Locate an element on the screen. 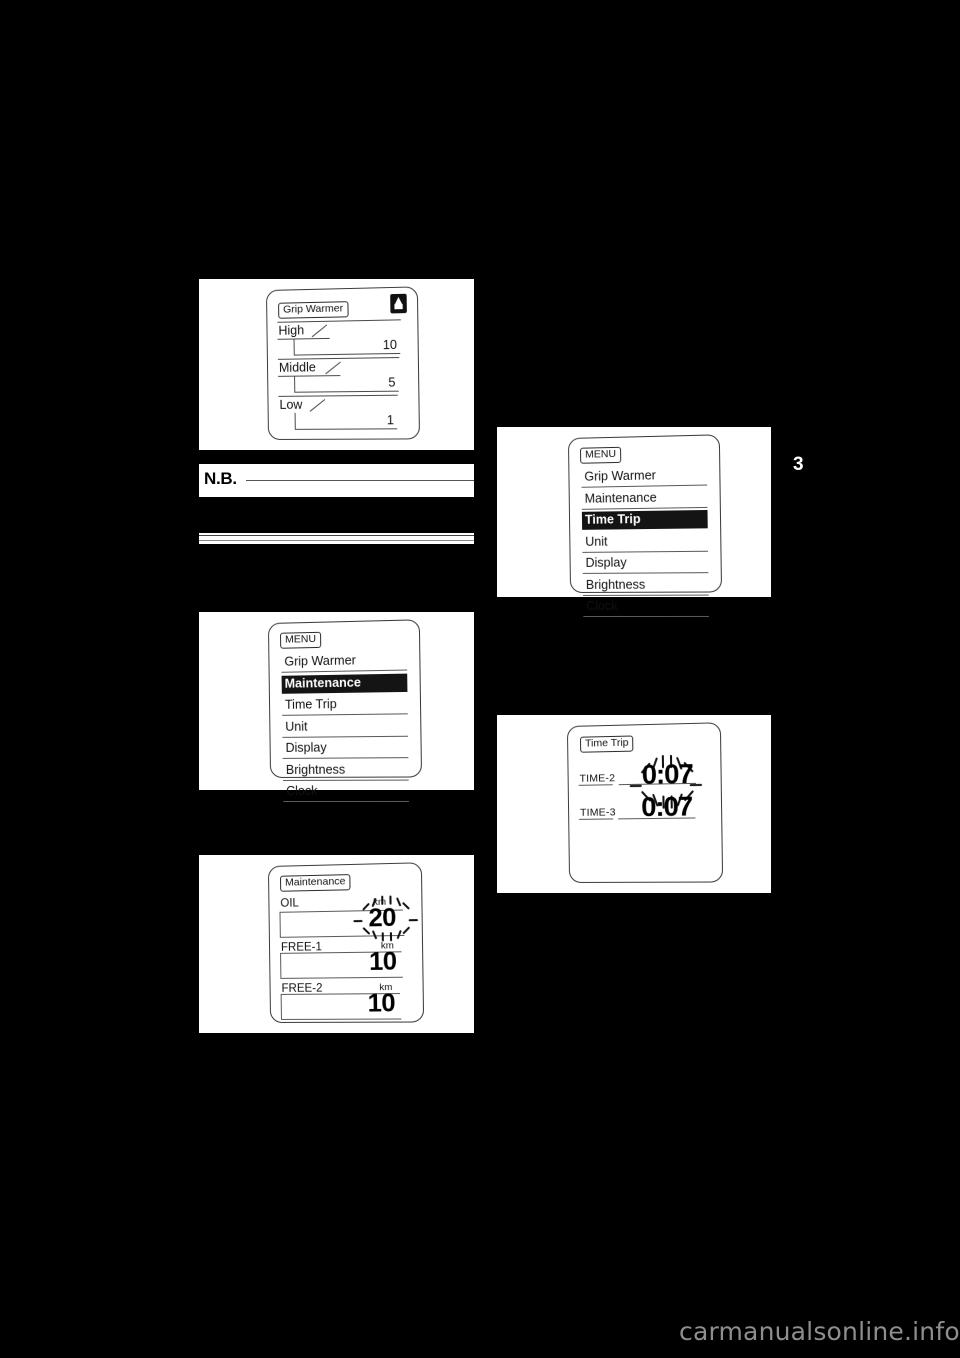  maintenance-title-tag: Maintenance is located at coordinates (315, 883).